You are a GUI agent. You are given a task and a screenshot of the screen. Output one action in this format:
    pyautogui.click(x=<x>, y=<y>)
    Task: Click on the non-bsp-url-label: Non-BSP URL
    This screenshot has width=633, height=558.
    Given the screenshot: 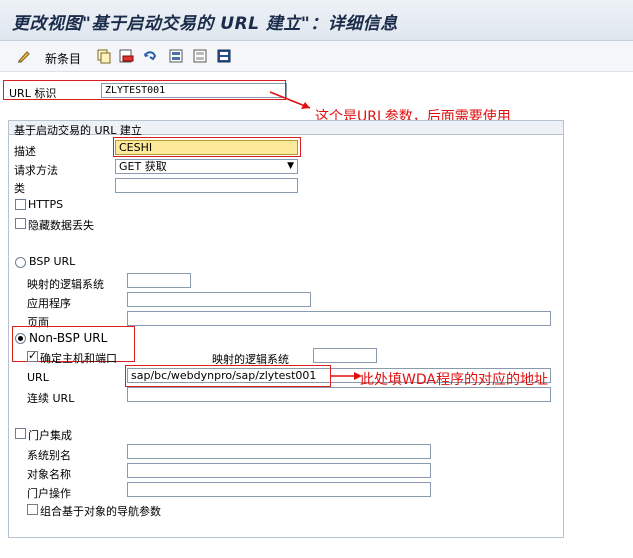 What is the action you would take?
    pyautogui.click(x=68, y=338)
    